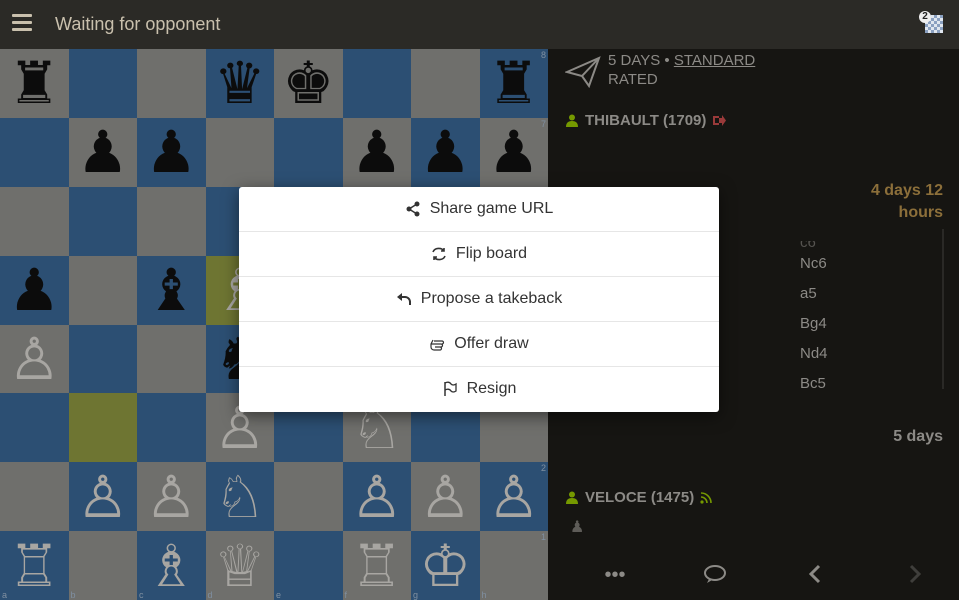  I want to click on notification-count-badge: 2, so click(925, 17).